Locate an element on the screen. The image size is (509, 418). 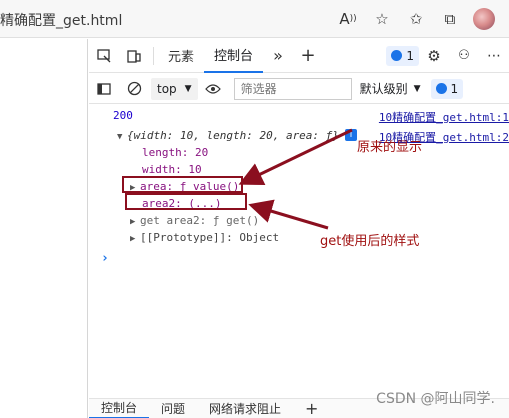
arrow-original is located at coordinates (295, 157).